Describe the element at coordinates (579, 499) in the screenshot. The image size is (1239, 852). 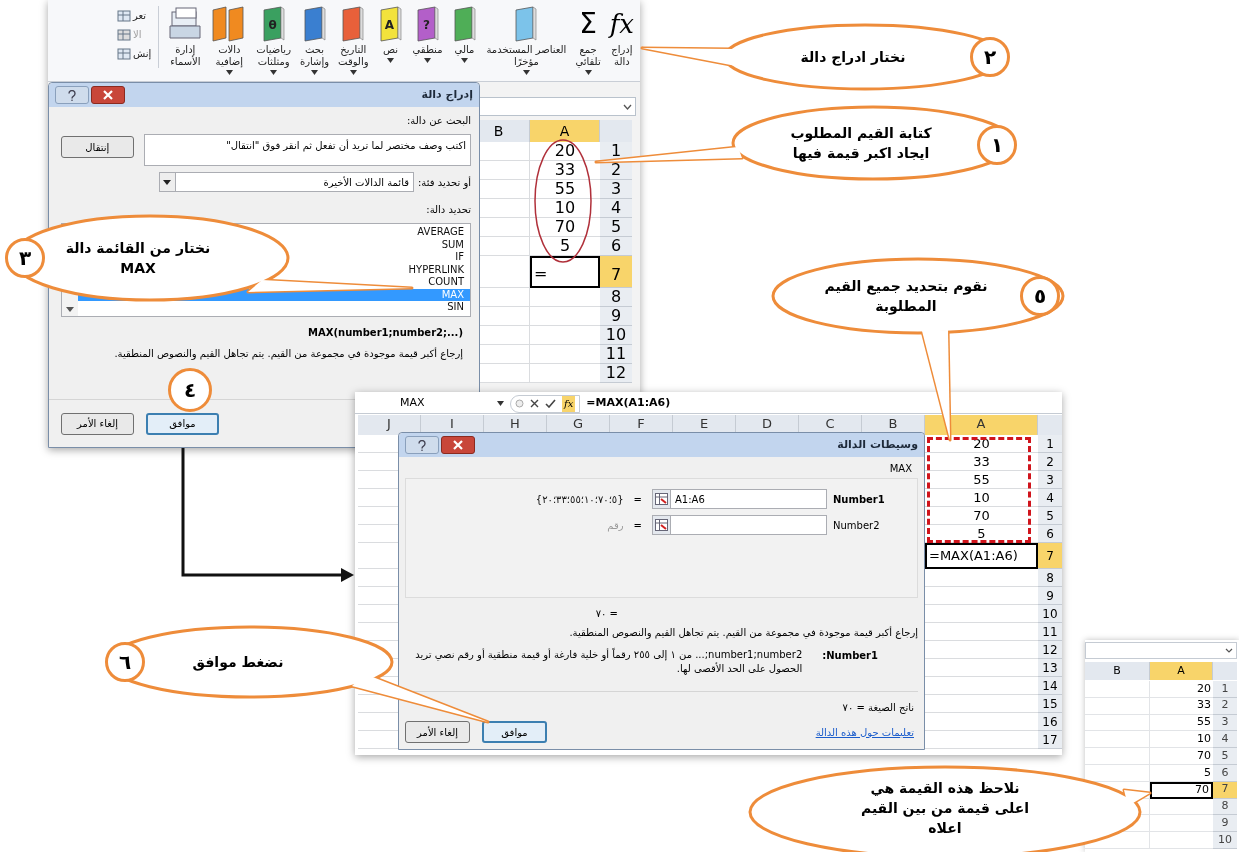
I see `argument-result: {٥؛٧٠؛١٠؛٥٥؛٣٣؛٢٠}` at that location.